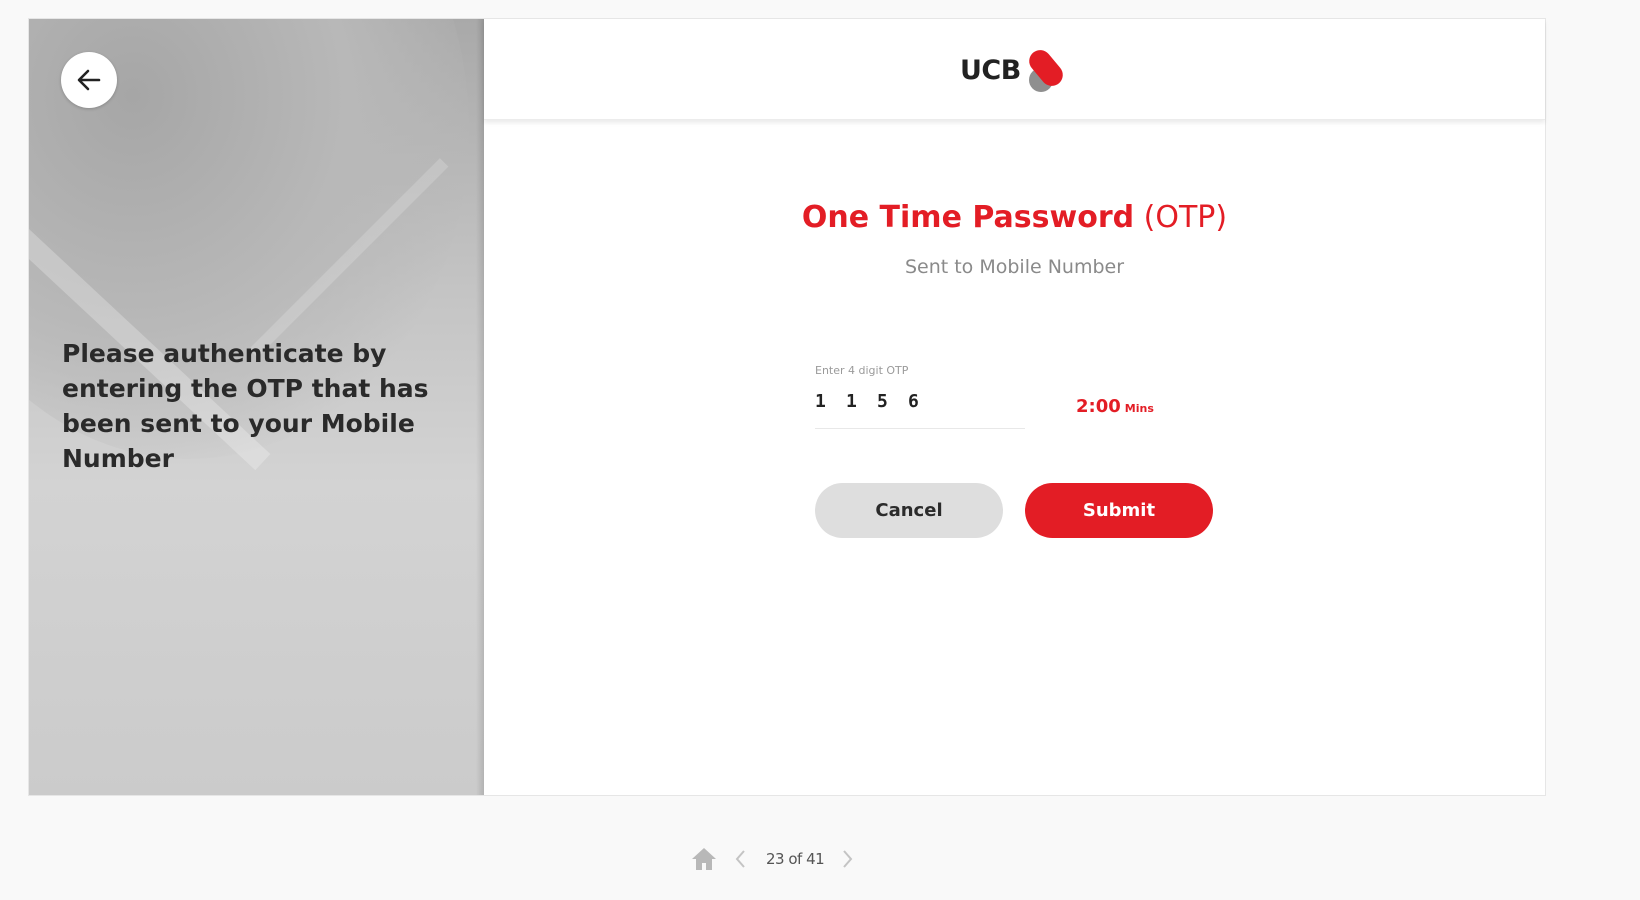 Image resolution: width=1640 pixels, height=900 pixels. I want to click on cancel-button: Cancel, so click(909, 510).